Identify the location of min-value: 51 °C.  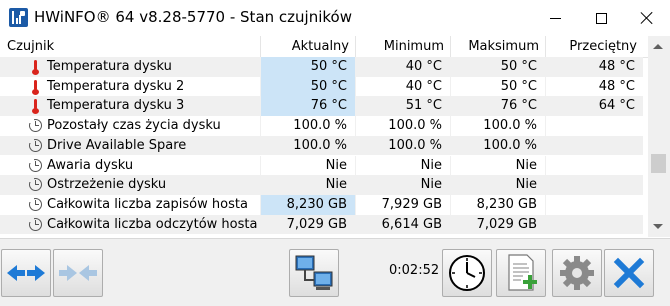
(402, 106).